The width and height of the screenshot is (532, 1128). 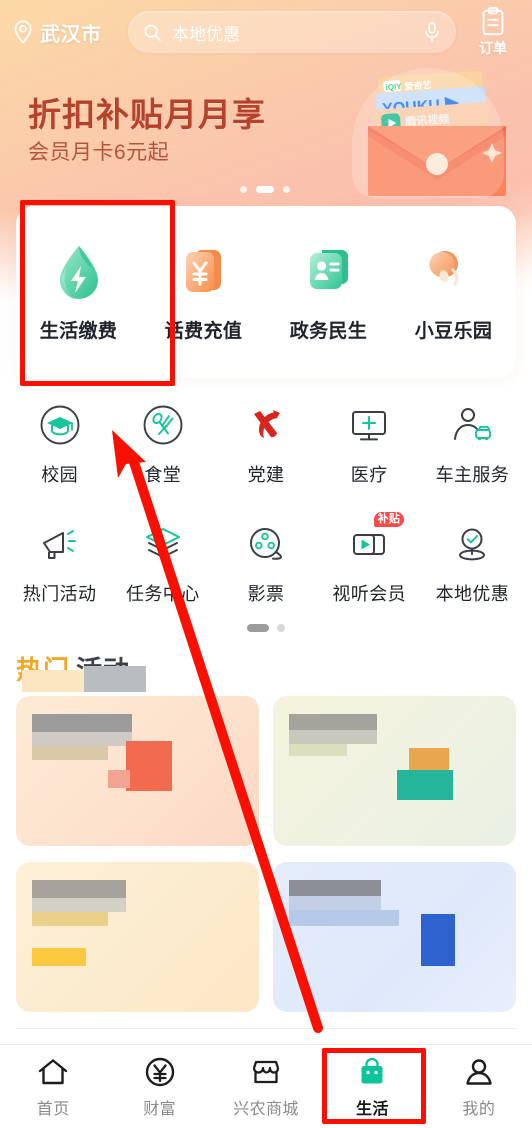 What do you see at coordinates (369, 475) in the screenshot?
I see `grid-item-label: 医疗` at bounding box center [369, 475].